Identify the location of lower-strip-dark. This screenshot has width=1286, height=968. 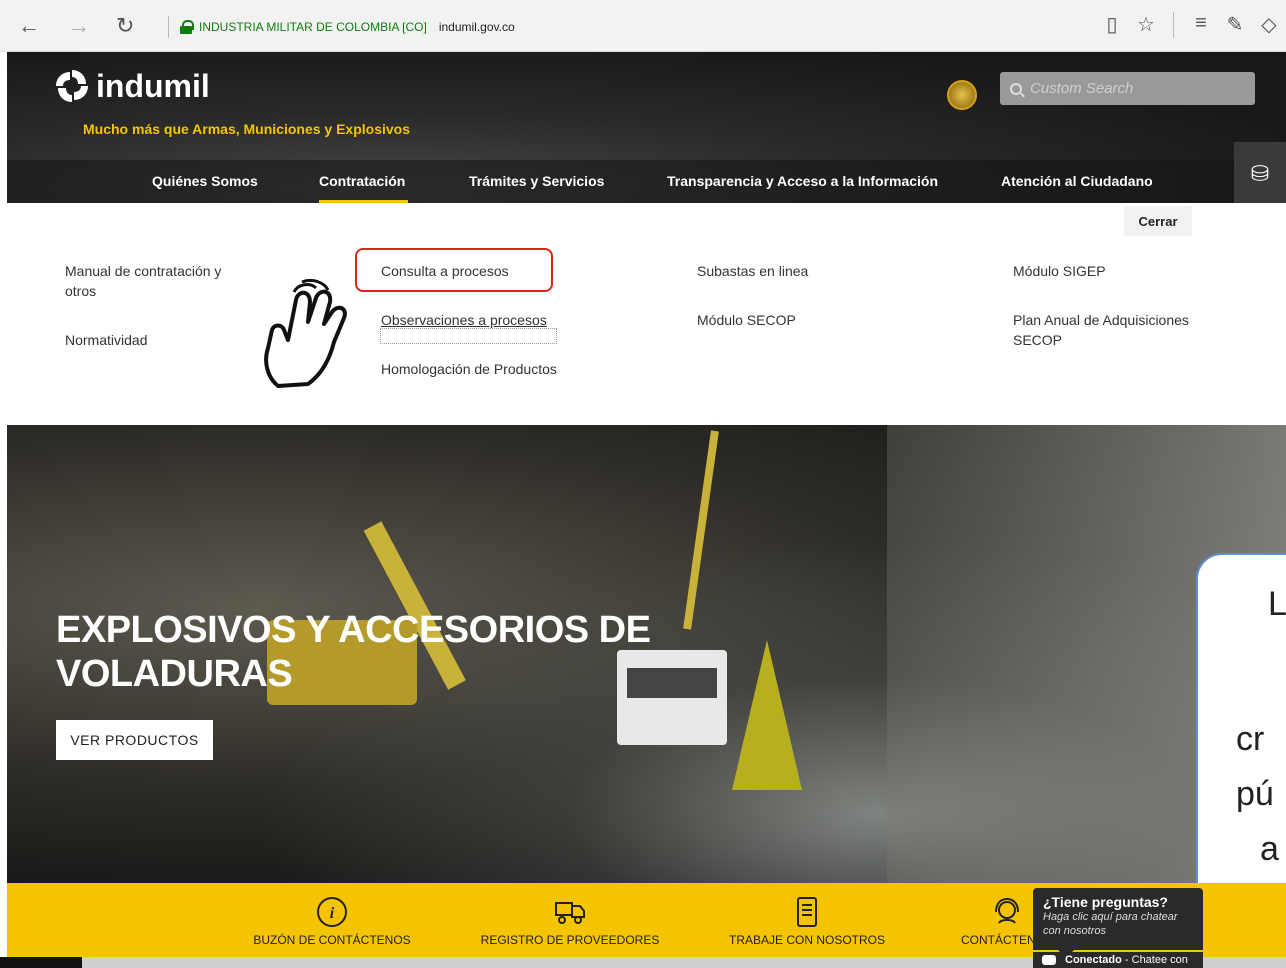
(41, 962).